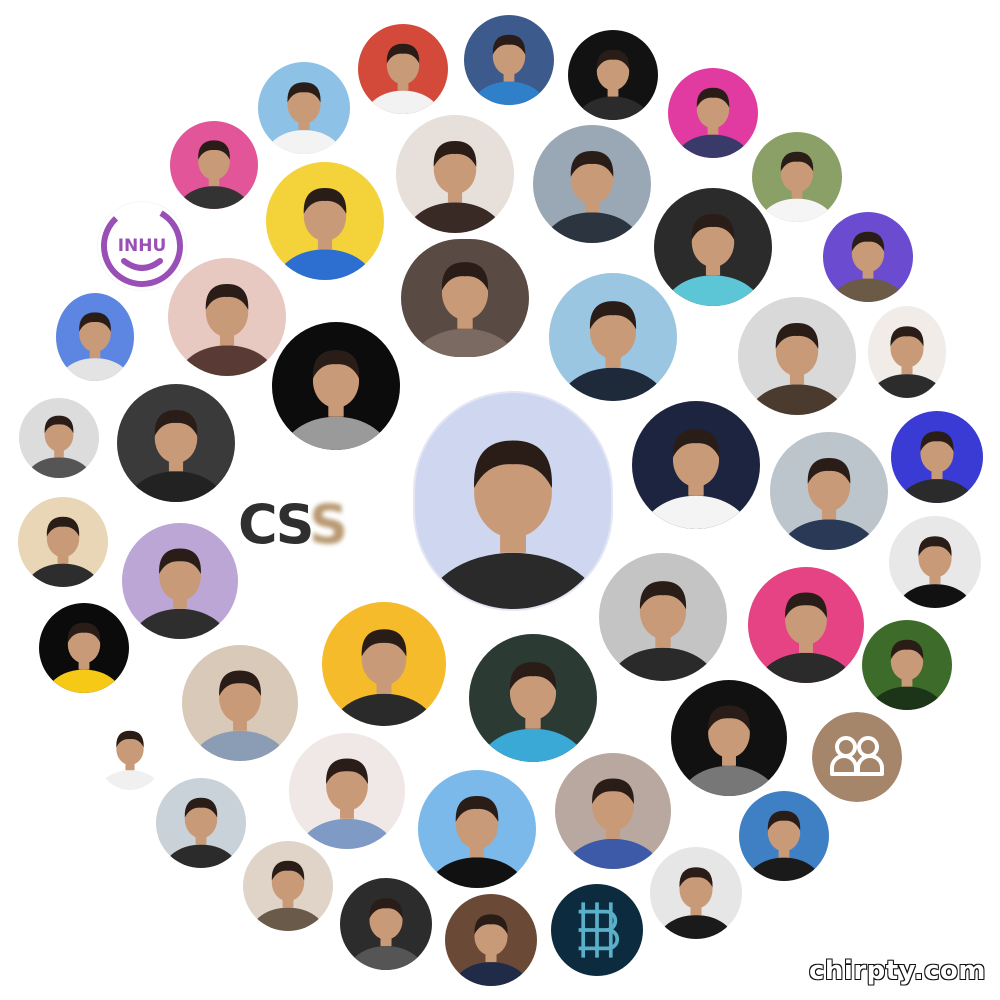 Image resolution: width=1000 pixels, height=1000 pixels. I want to click on avatar-hijab-woman, so click(384, 664).